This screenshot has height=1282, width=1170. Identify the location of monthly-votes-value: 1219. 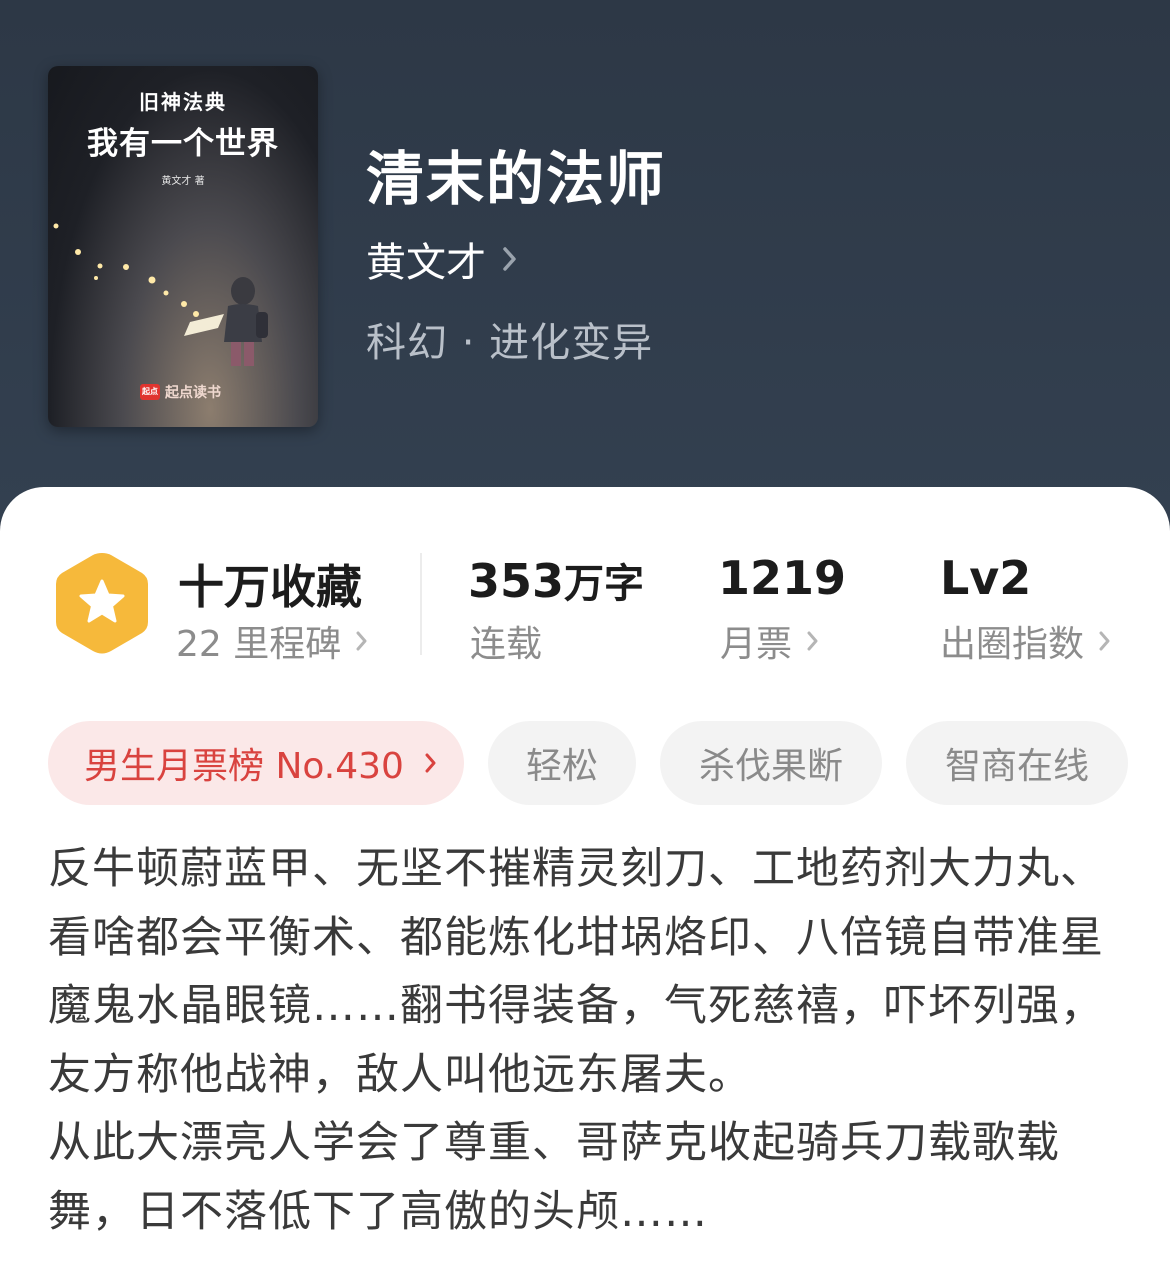
(782, 578).